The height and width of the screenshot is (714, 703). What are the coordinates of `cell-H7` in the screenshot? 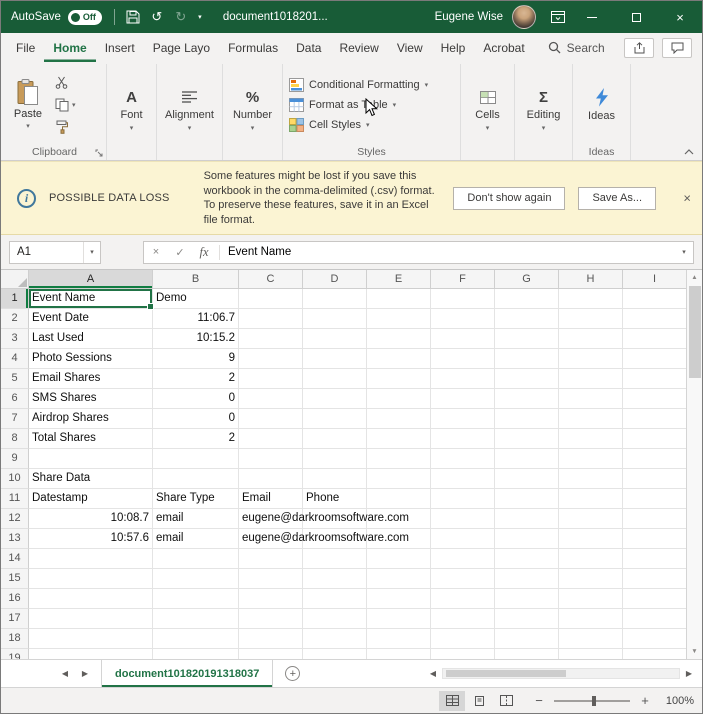 It's located at (591, 419).